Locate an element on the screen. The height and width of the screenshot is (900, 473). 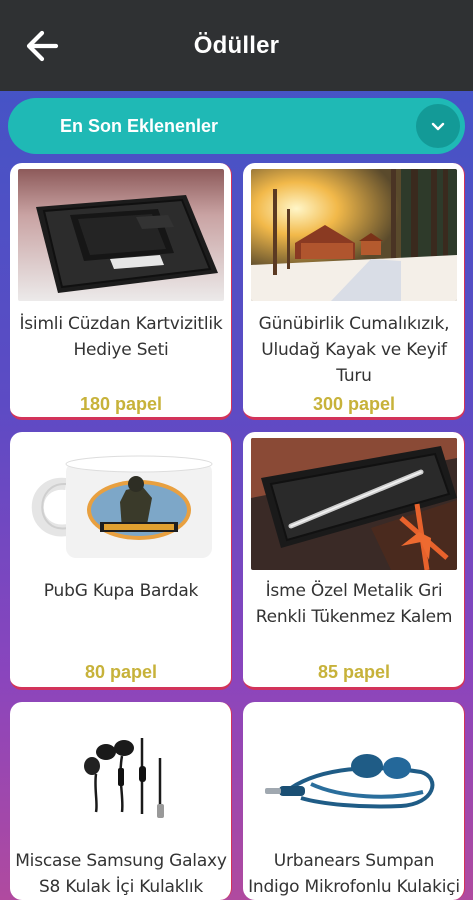
reward-card: PubG Kupa Bardak 80 papel is located at coordinates (121, 561).